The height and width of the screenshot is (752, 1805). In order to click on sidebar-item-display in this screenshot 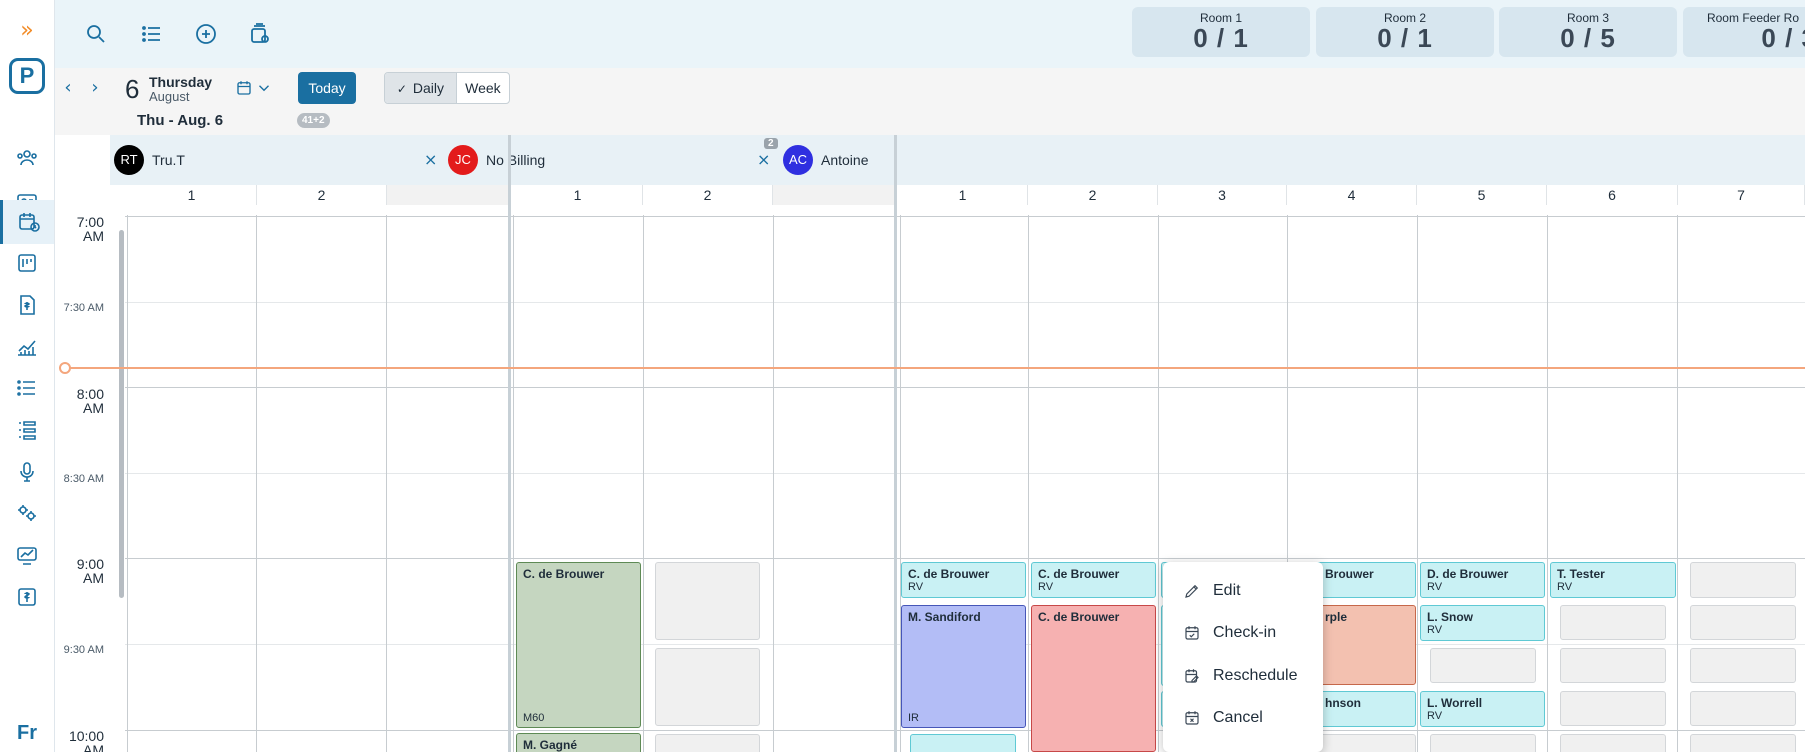, I will do `click(27, 555)`.